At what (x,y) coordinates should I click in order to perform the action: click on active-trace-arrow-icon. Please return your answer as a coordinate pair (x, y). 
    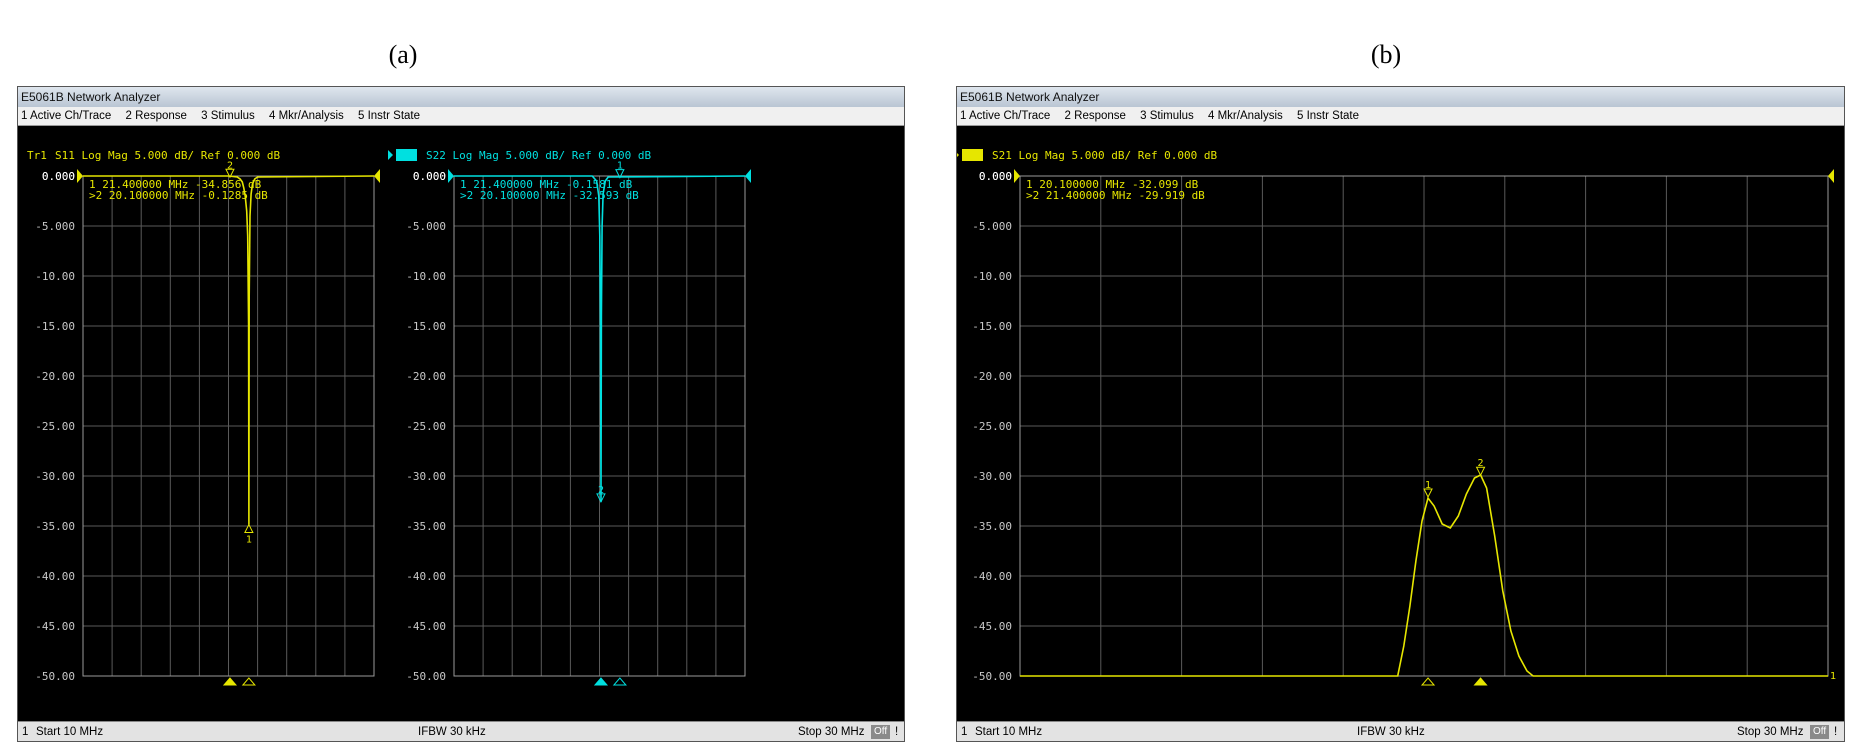
    Looking at the image, I should click on (956, 155).